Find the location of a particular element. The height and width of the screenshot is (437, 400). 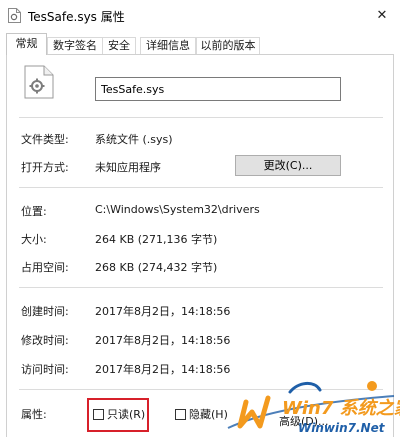

hidden-checkbox: 隐藏(H) is located at coordinates (201, 414).